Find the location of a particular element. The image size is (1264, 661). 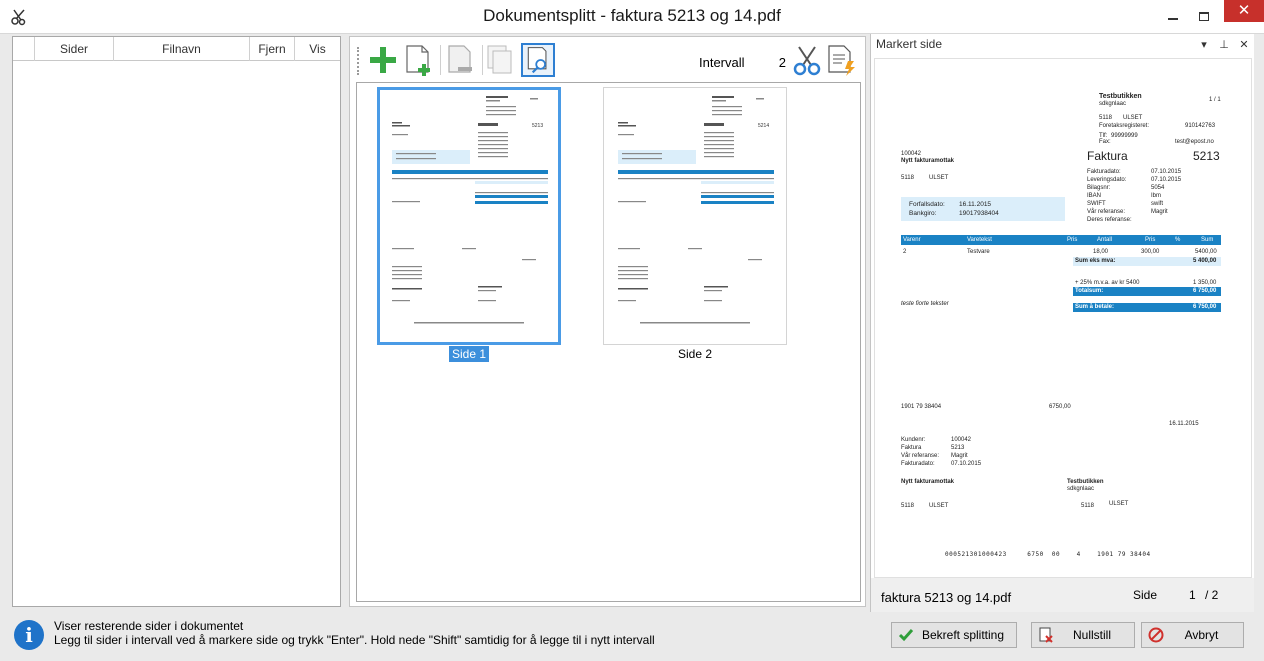

interval-label: Intervall is located at coordinates (722, 62).